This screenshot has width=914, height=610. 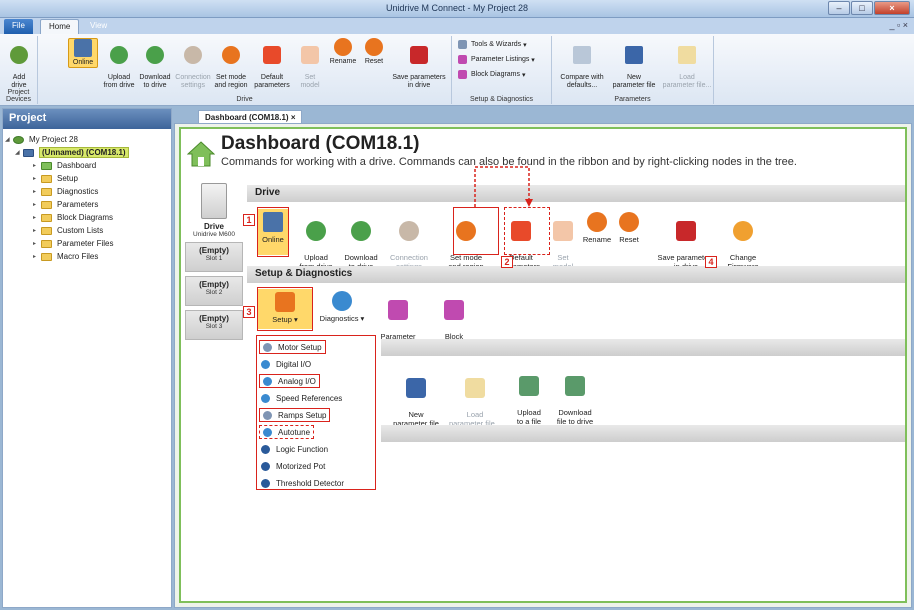 I want to click on ribbon-rename-button: Rename, so click(x=343, y=52).